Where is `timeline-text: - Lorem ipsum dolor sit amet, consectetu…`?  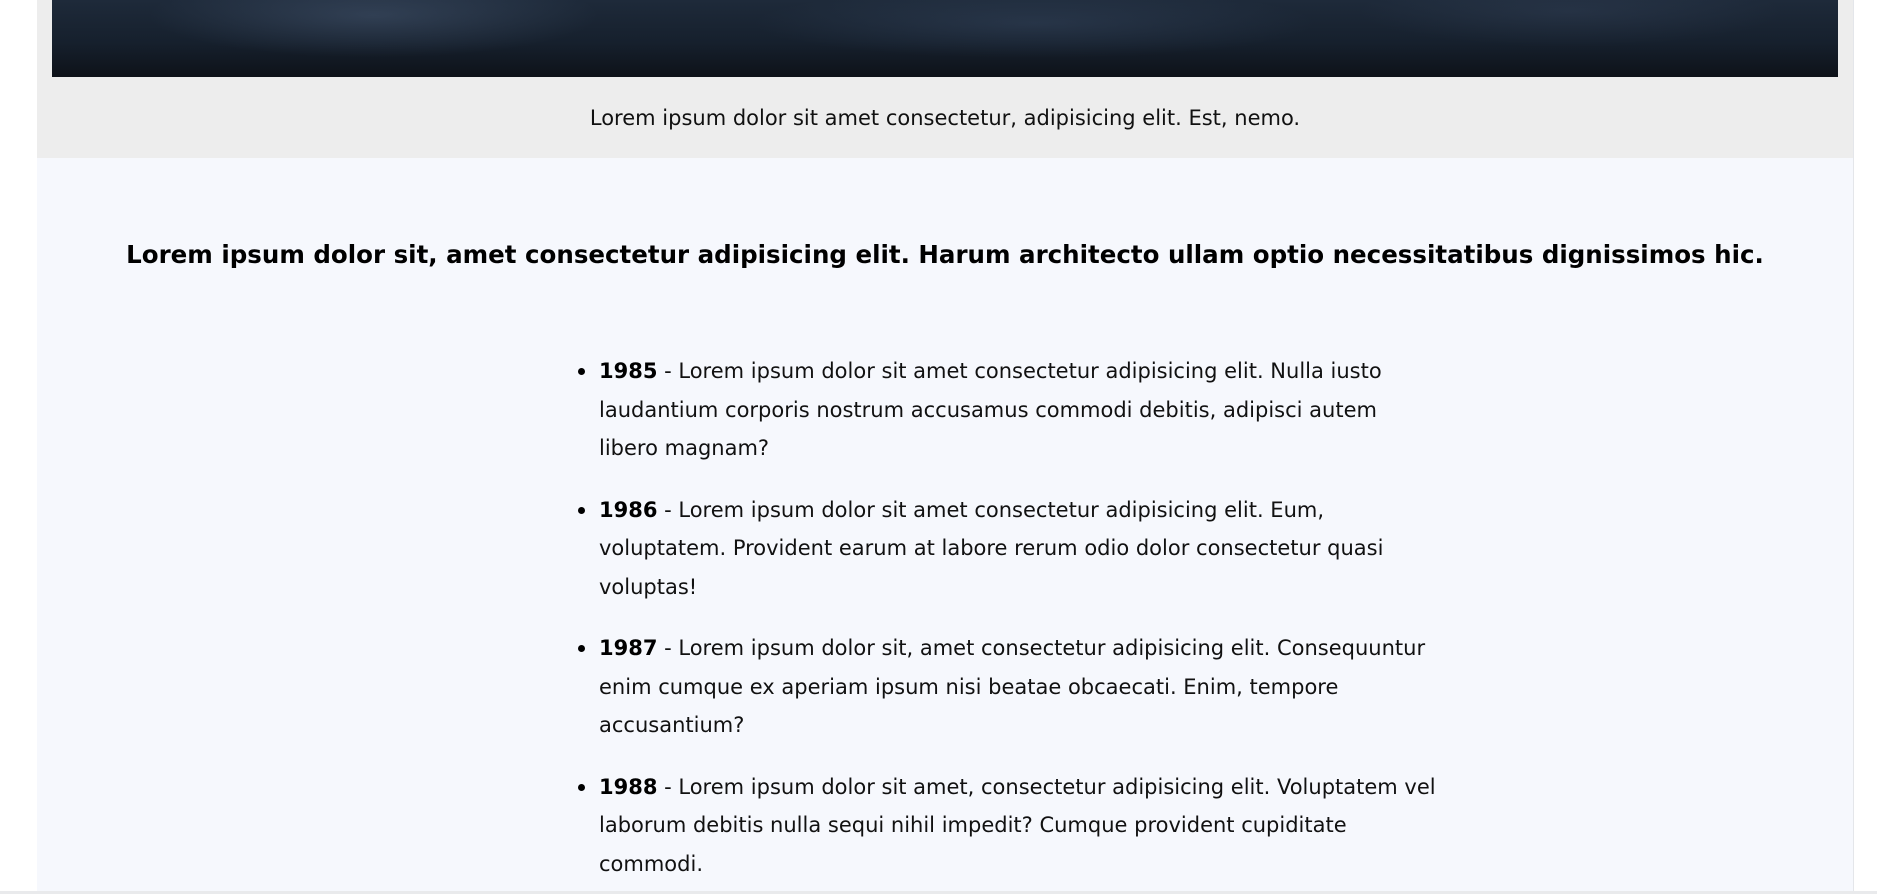
timeline-text: - Lorem ipsum dolor sit amet, consectetu… is located at coordinates (1017, 825).